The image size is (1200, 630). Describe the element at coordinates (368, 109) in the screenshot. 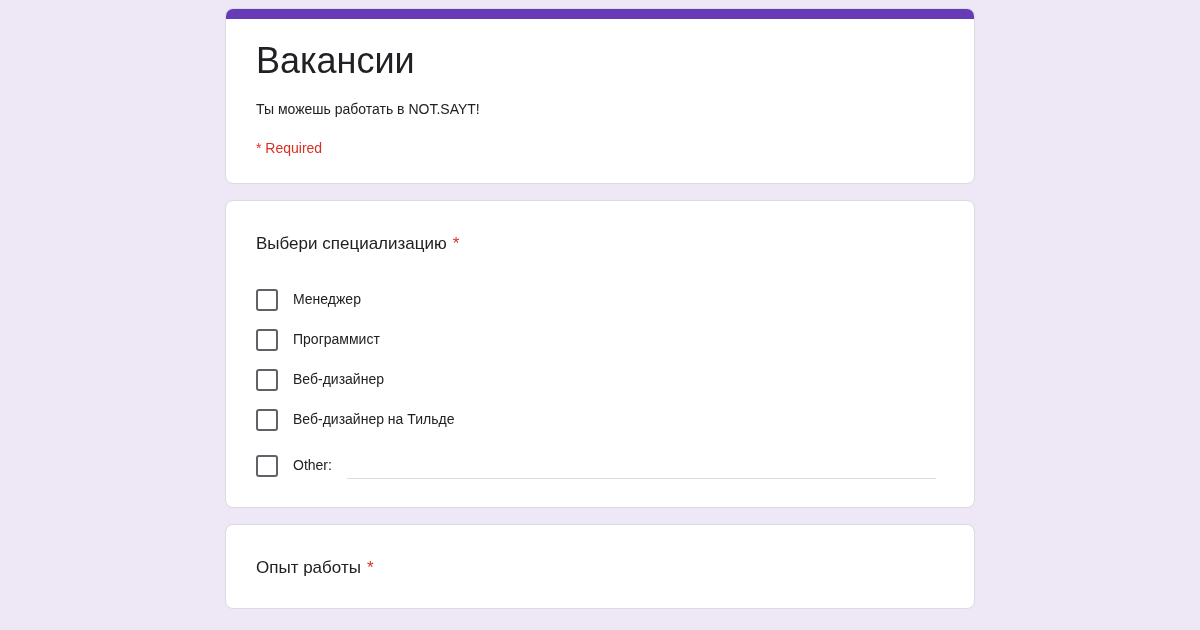

I see `form-description: Ты можешь работать в NOT.SAYT!` at that location.